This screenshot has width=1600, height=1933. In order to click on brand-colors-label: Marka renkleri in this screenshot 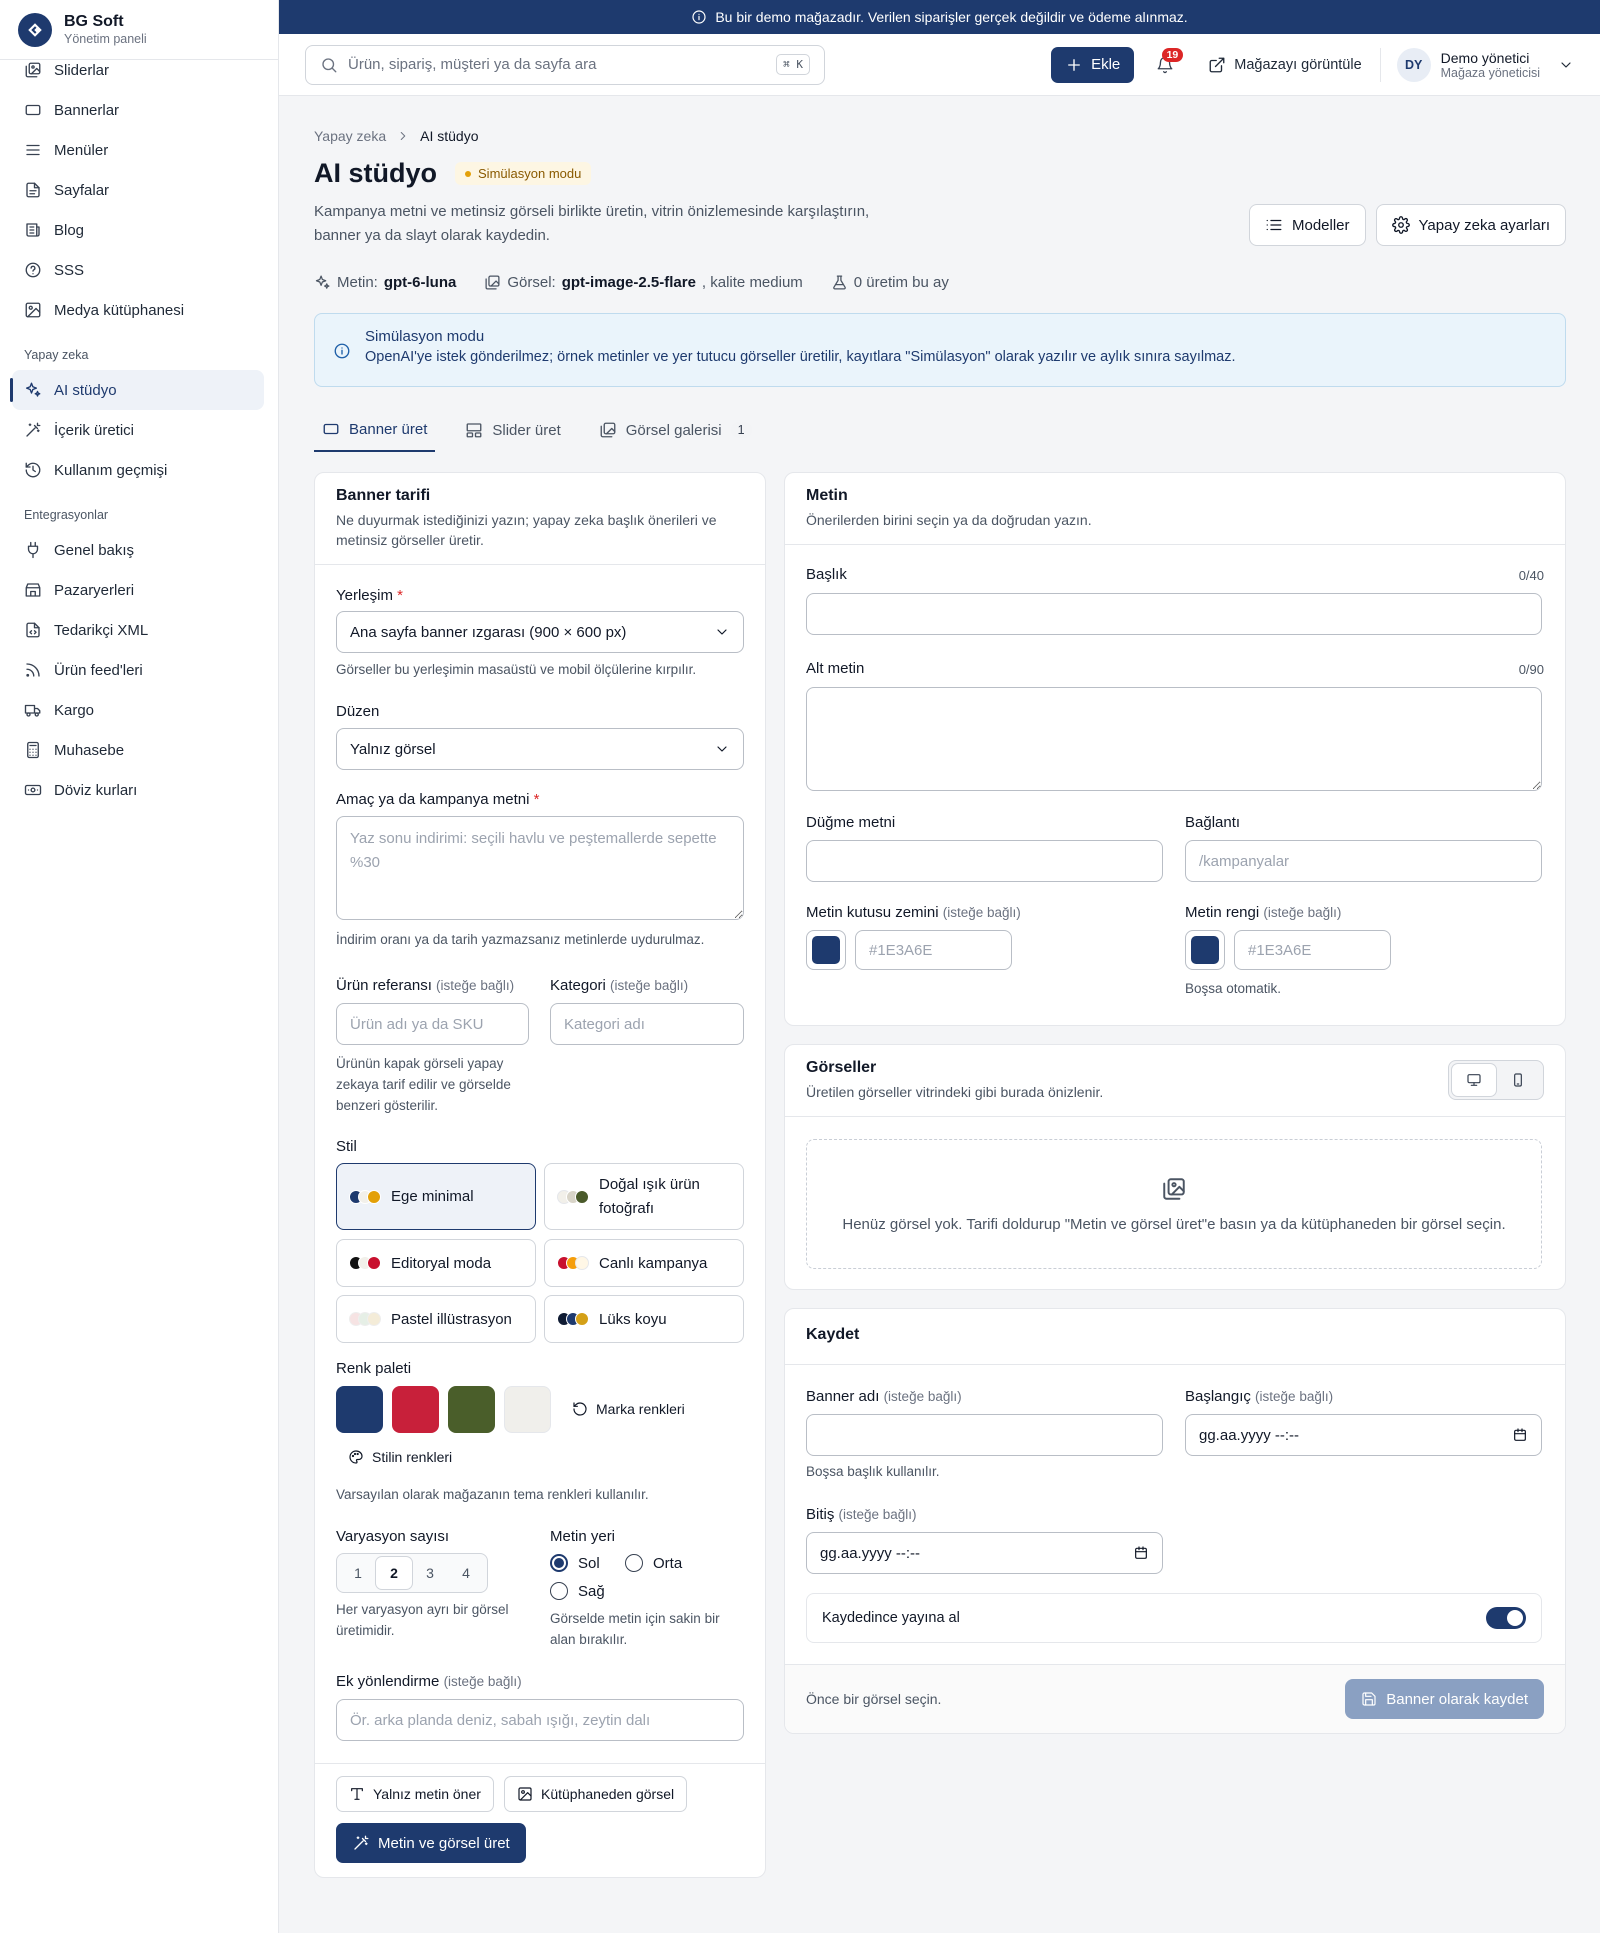, I will do `click(640, 1409)`.